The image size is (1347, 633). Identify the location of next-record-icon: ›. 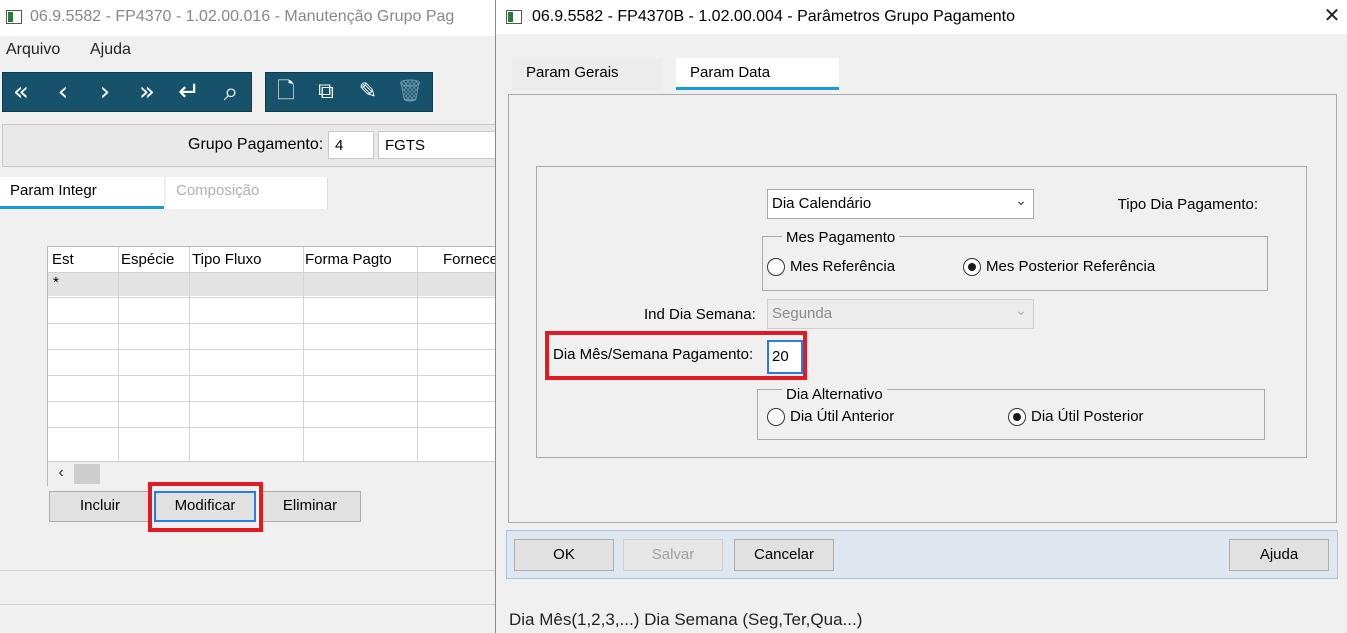
(105, 93).